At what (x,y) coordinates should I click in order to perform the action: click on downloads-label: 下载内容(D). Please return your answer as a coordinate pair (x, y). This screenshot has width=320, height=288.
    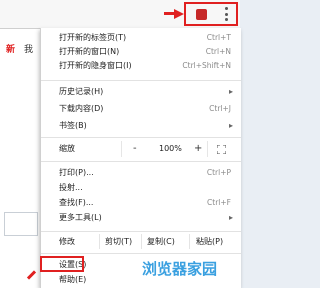
    Looking at the image, I should click on (81, 108).